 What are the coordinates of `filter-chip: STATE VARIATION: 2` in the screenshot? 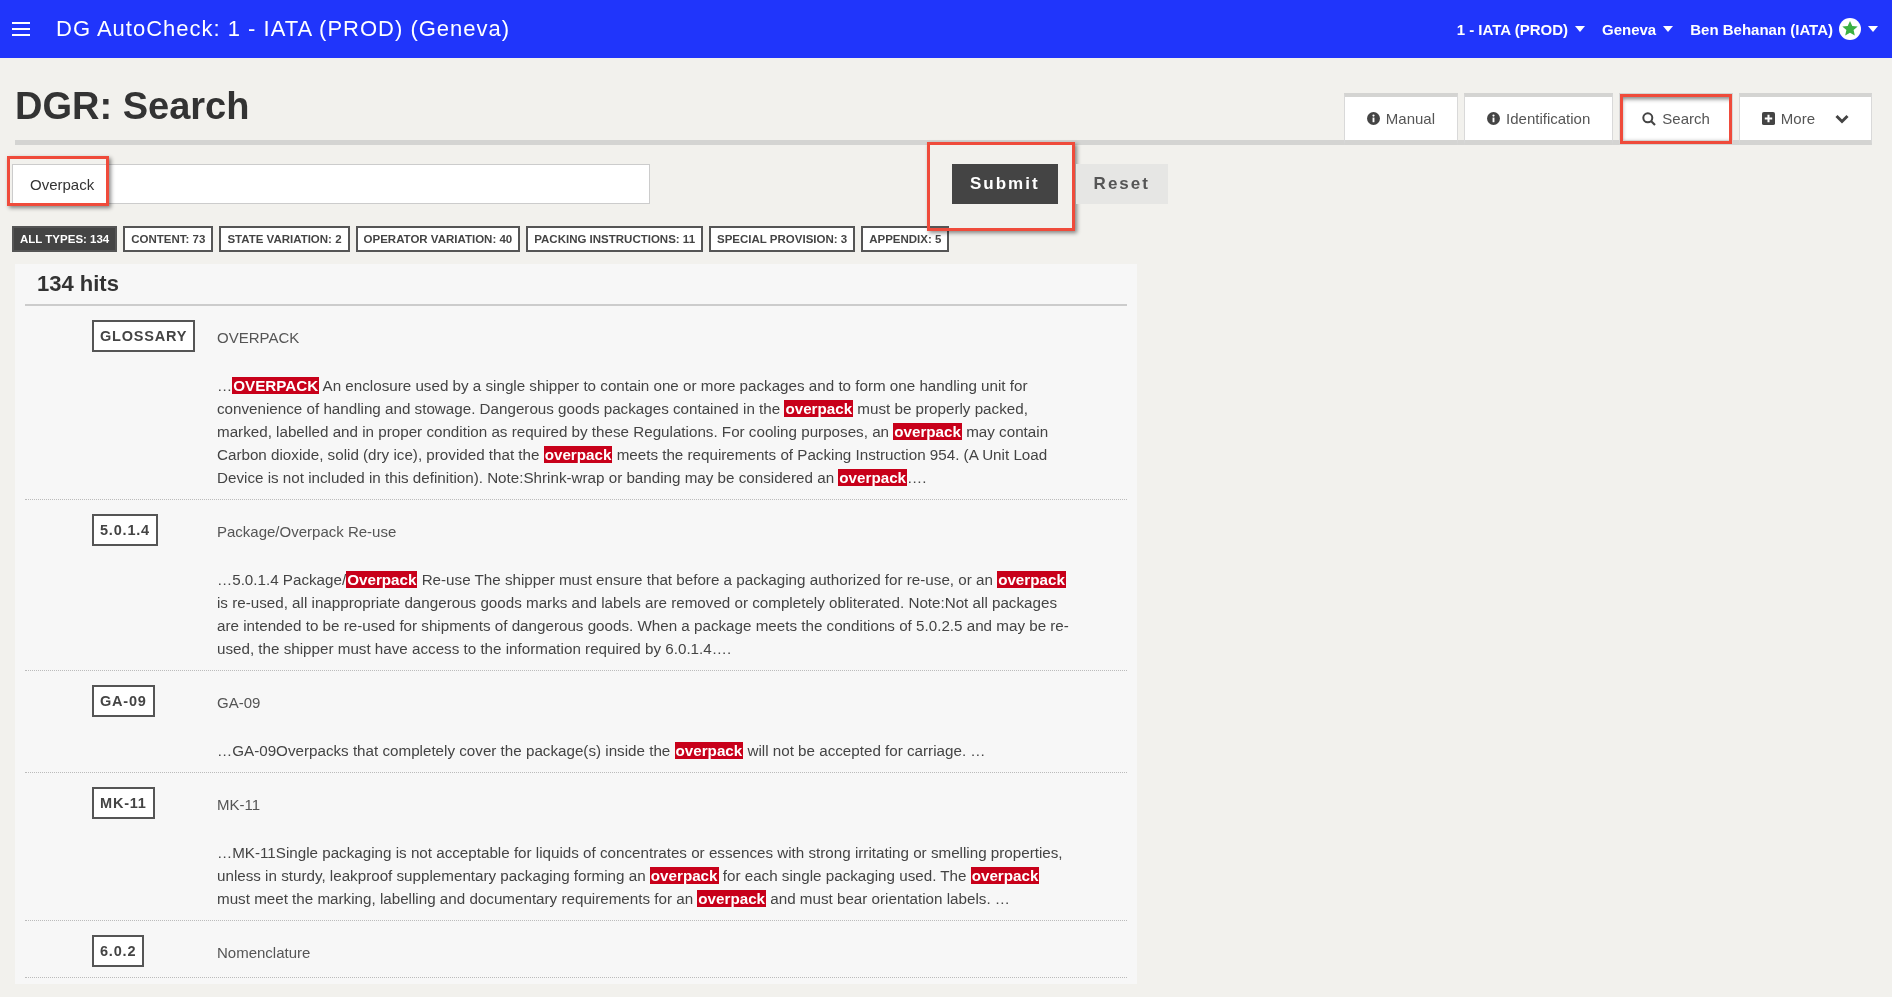 It's located at (284, 239).